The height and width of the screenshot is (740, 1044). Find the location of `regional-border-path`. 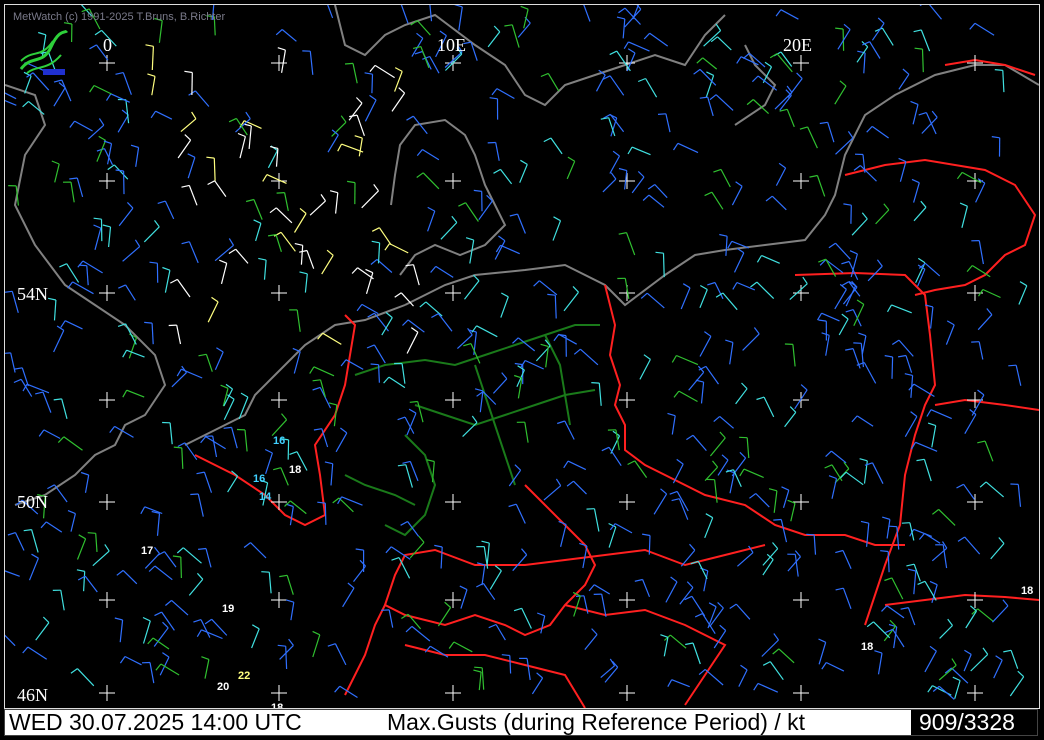

regional-border-path is located at coordinates (410, 485).